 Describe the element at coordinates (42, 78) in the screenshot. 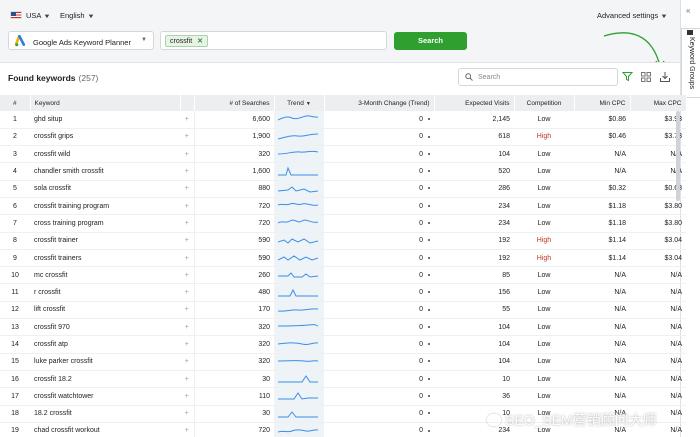

I see `results-title-text: Found keywords` at that location.